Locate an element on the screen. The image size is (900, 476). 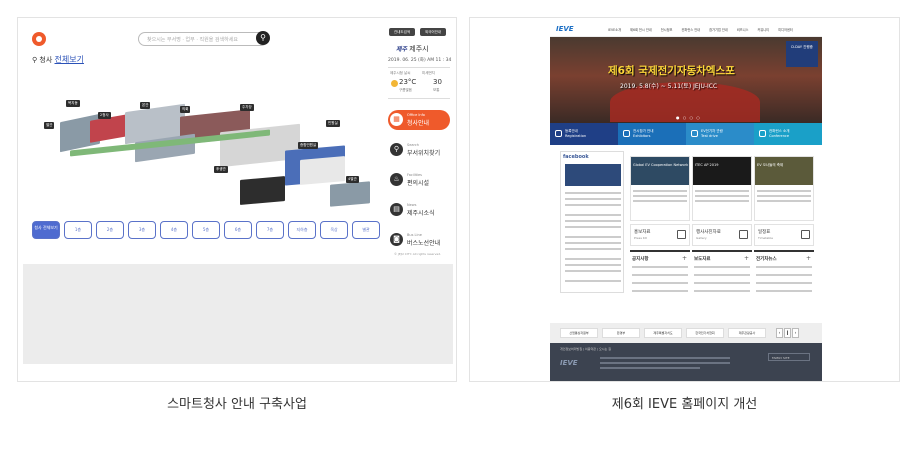
menu-search: ⚲ Search 부서위치찾기 is located at coordinates (419, 150).